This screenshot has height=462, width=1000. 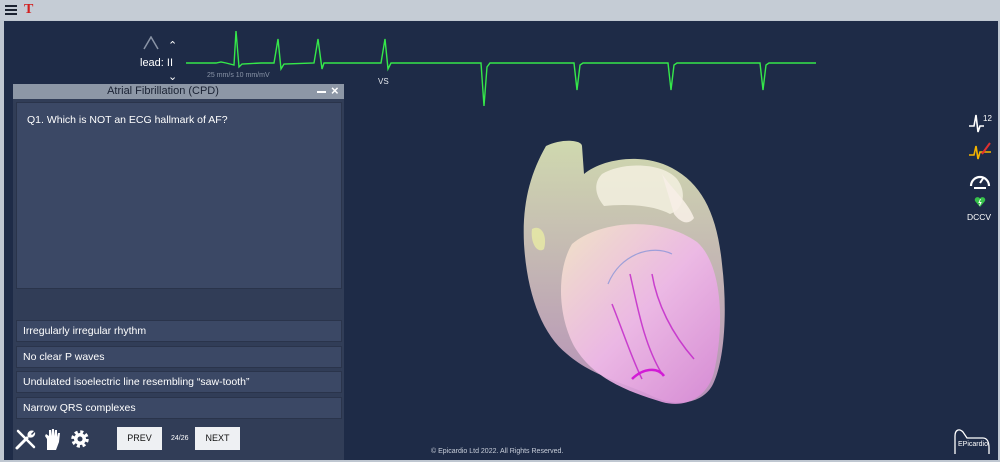 What do you see at coordinates (139, 438) in the screenshot?
I see `prev-button: PREV` at bounding box center [139, 438].